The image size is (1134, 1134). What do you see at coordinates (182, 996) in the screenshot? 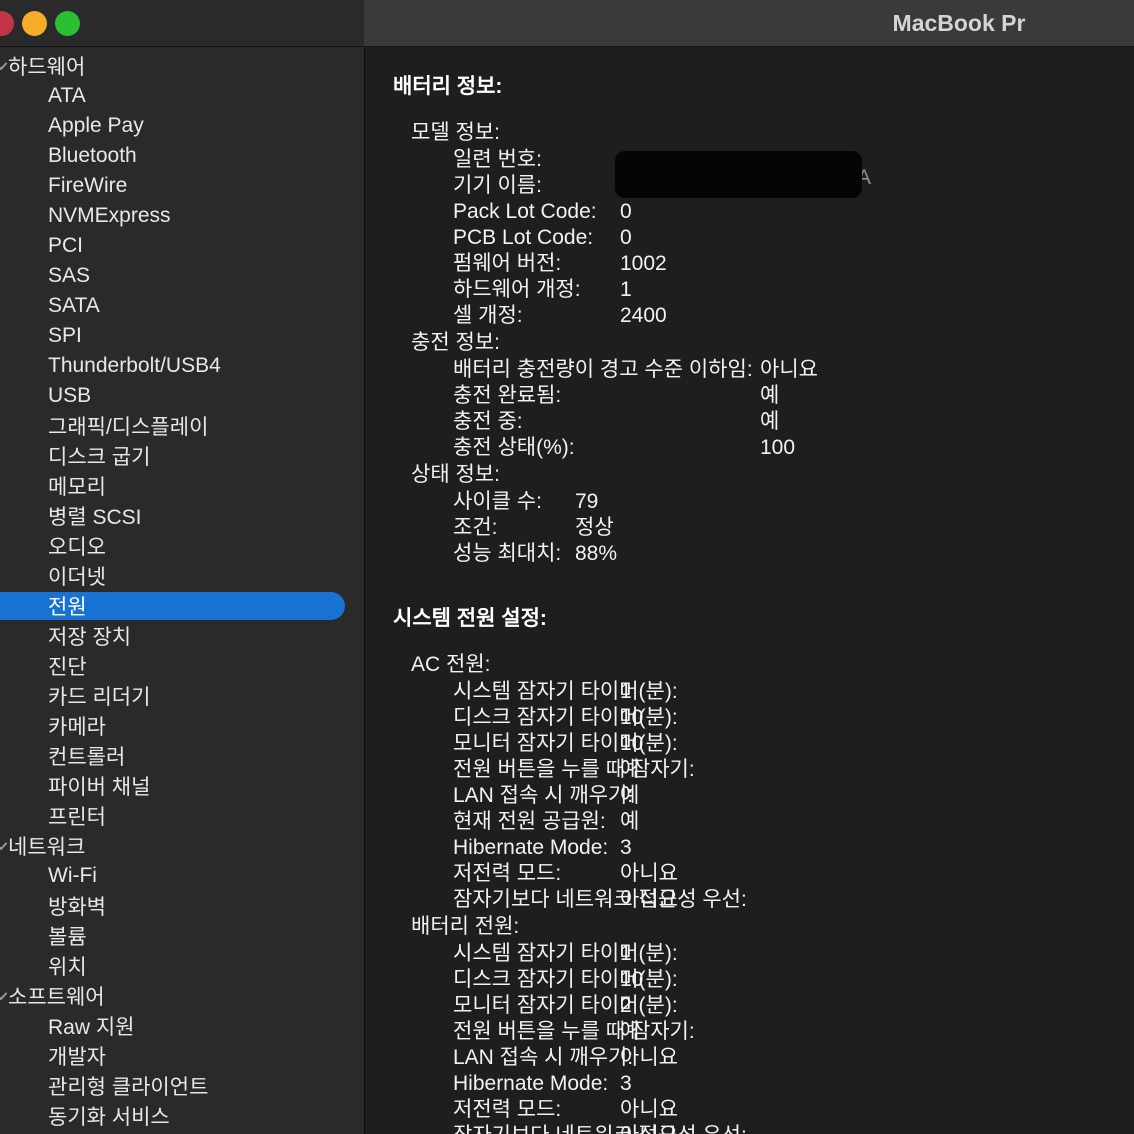
I see `sidebar-item-31: 소프트웨어` at bounding box center [182, 996].